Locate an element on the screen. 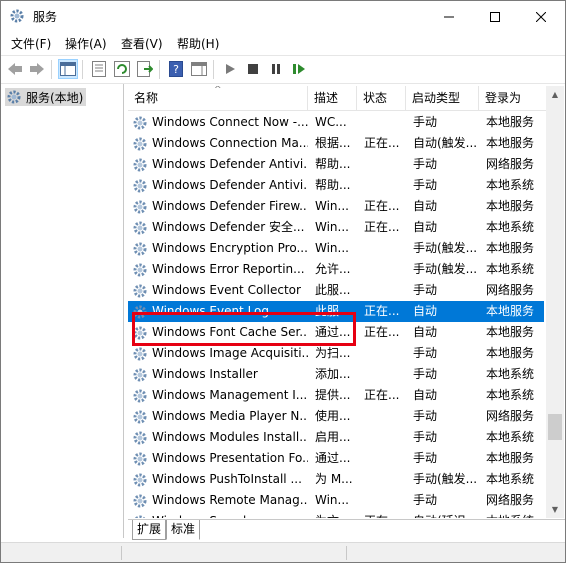  table-row: Windows Image Acquisiti... 为扫... 手动 本地服务 is located at coordinates (336, 353).